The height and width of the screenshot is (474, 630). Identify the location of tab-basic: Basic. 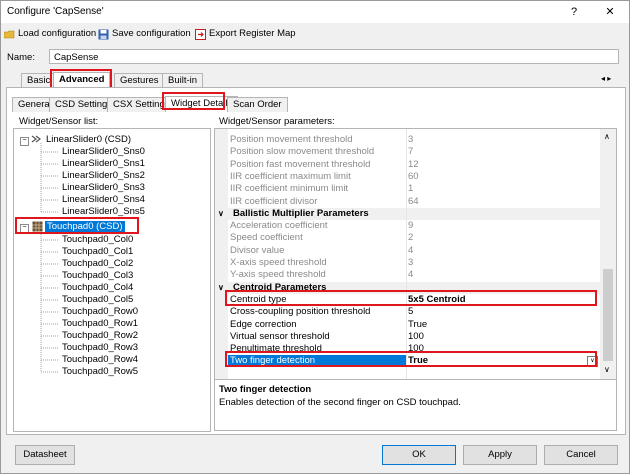
(39, 80).